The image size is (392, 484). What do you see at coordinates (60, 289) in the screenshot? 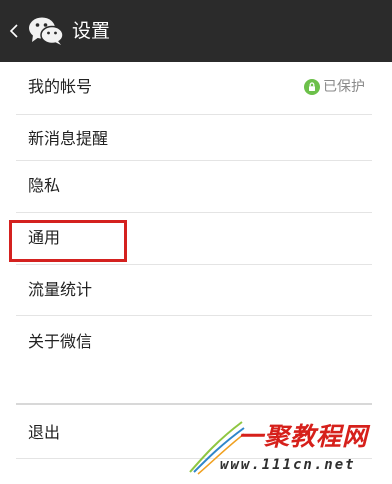
I see `settings-item-label: 流量统计` at bounding box center [60, 289].